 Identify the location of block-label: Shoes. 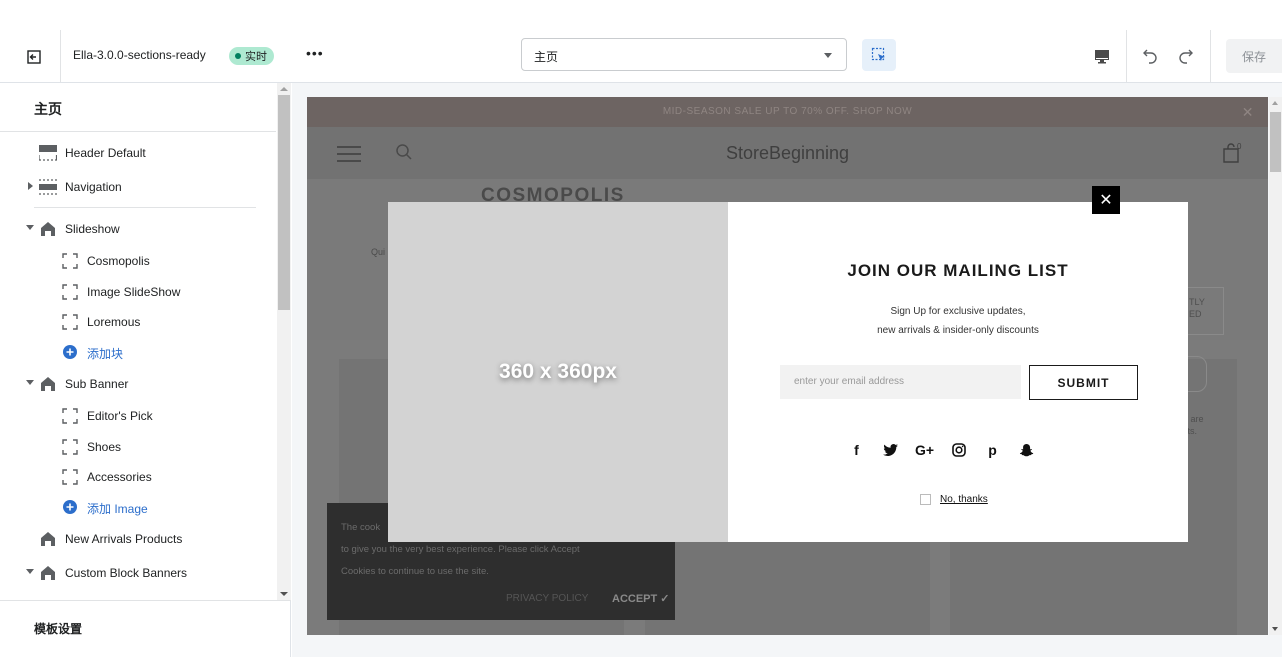
(104, 447).